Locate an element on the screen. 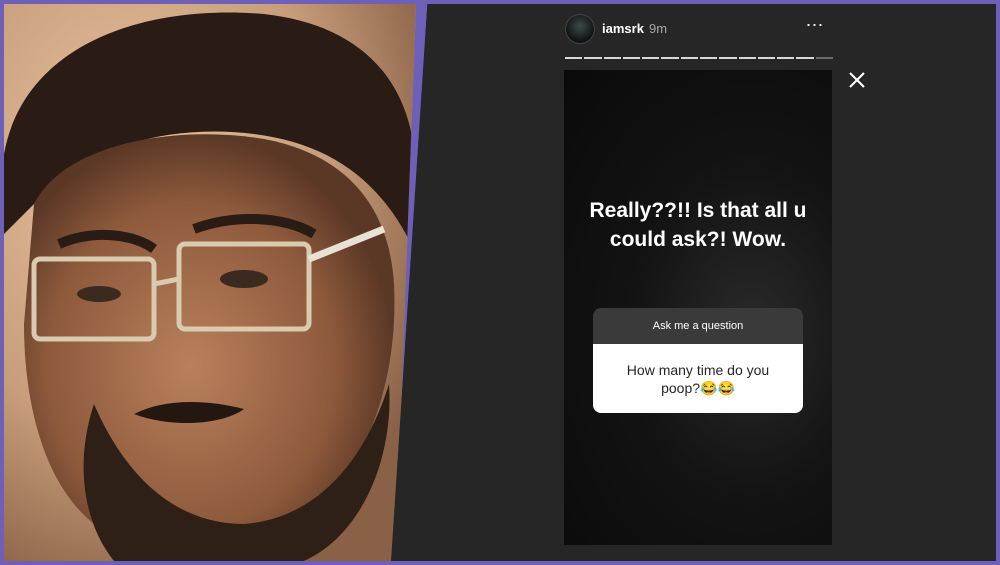 Image resolution: width=1000 pixels, height=565 pixels. avatar is located at coordinates (580, 29).